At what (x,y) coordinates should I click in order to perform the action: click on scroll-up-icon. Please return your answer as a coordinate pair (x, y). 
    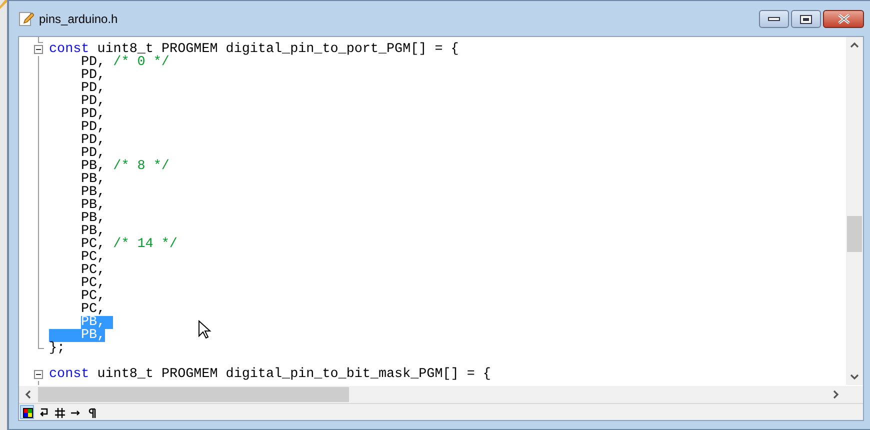
    Looking at the image, I should click on (854, 45).